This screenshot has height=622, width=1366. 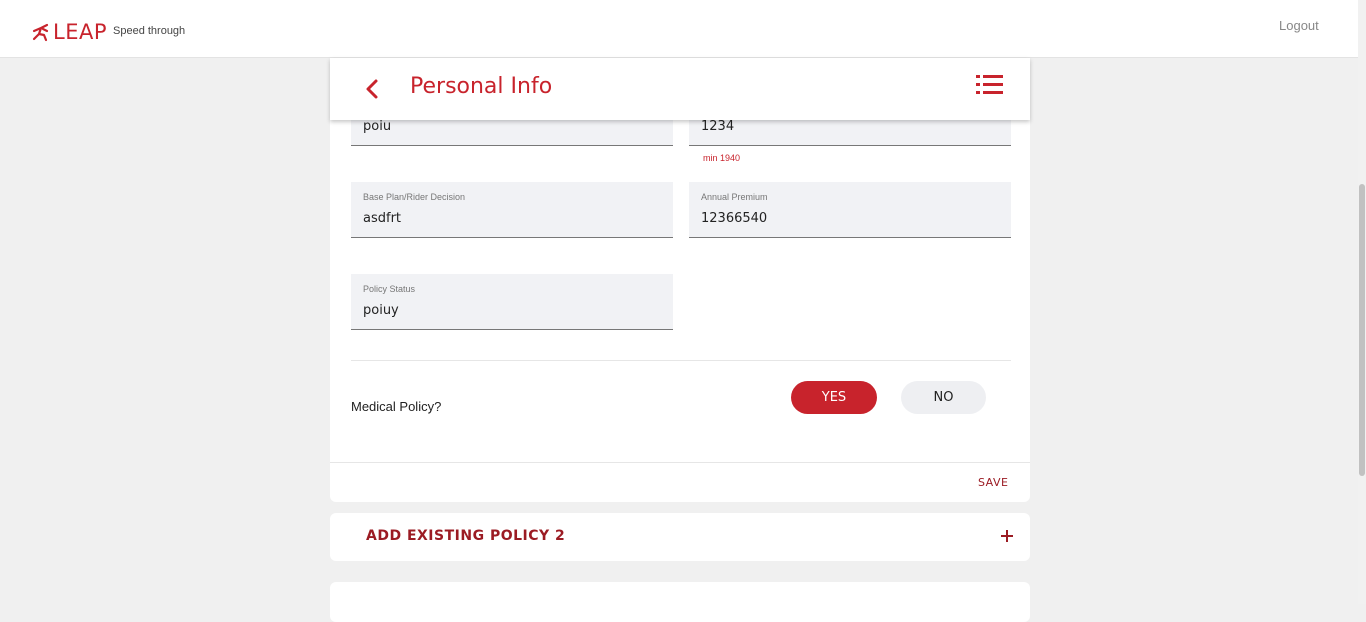 I want to click on policy-status-label: Policy Status, so click(x=389, y=289).